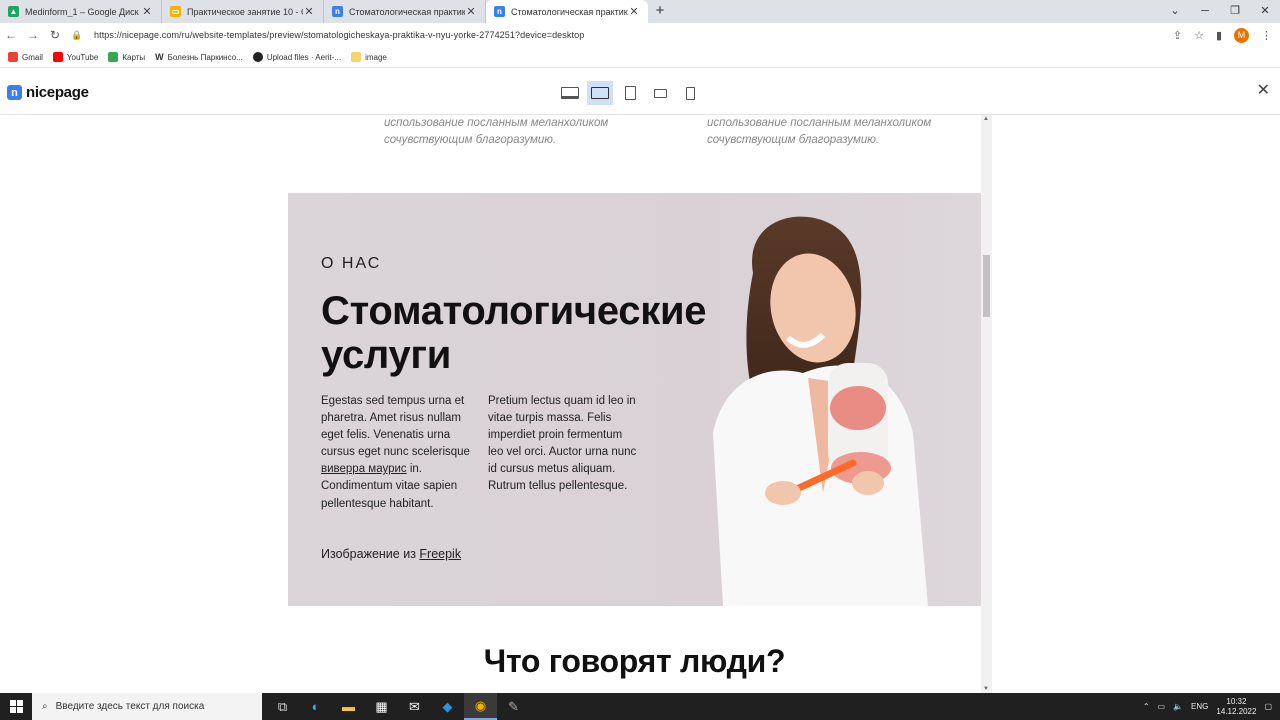 The width and height of the screenshot is (1280, 720). I want to click on search-icon: ⌕, so click(45, 706).